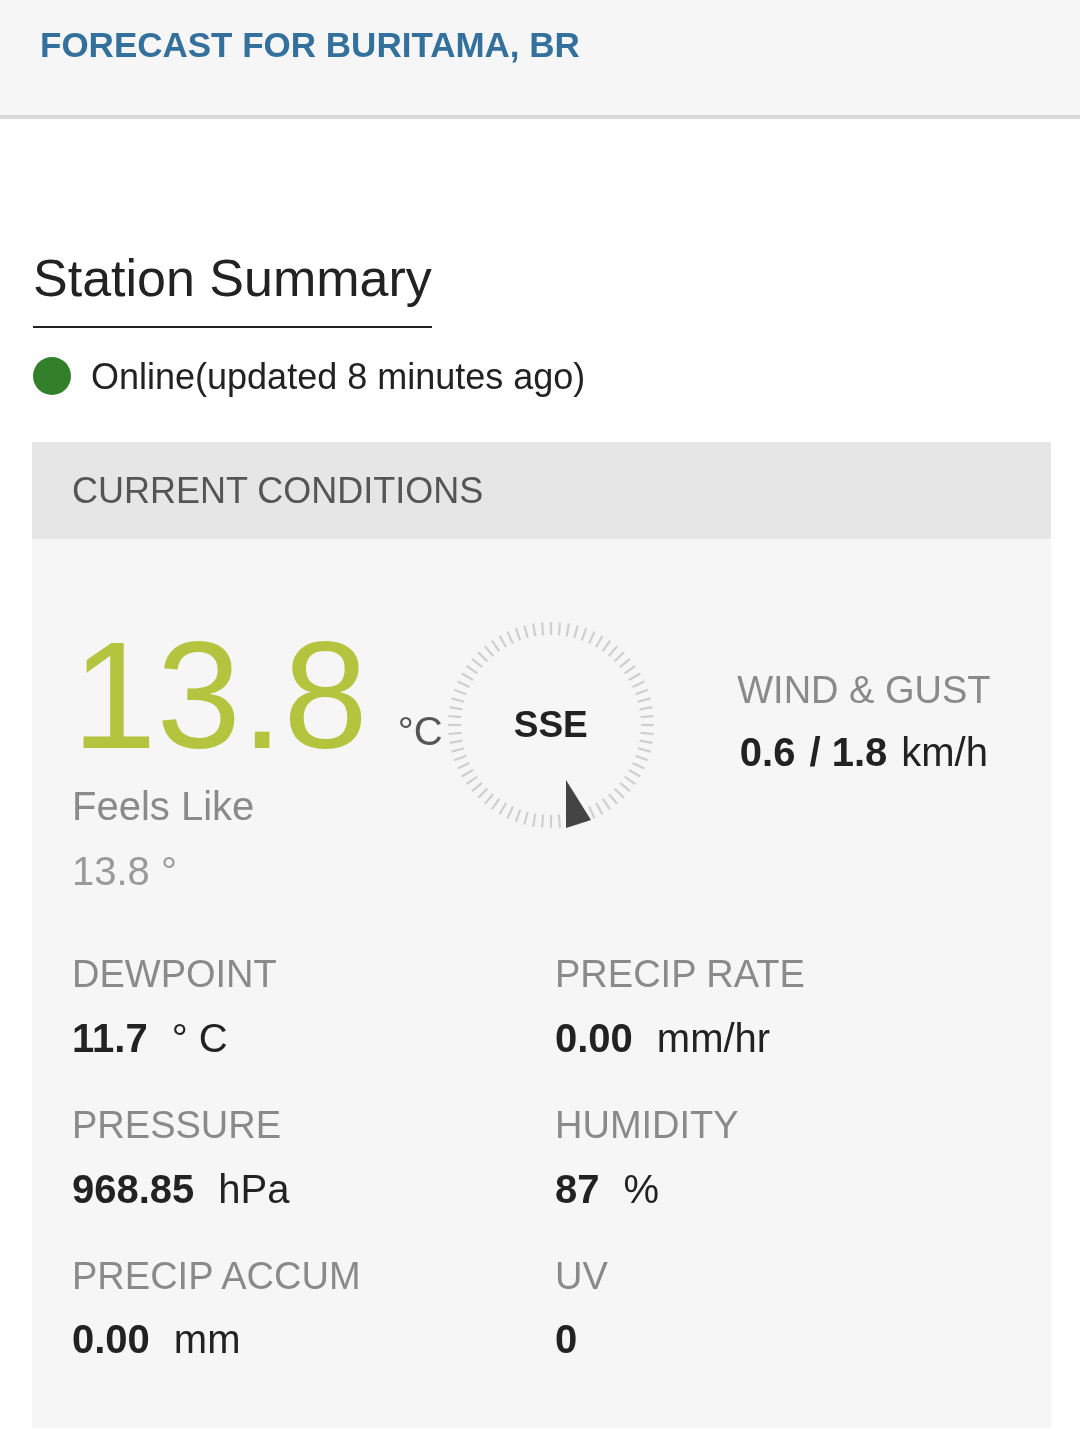 This screenshot has width=1080, height=1430. I want to click on wind-unit: km/h, so click(944, 751).